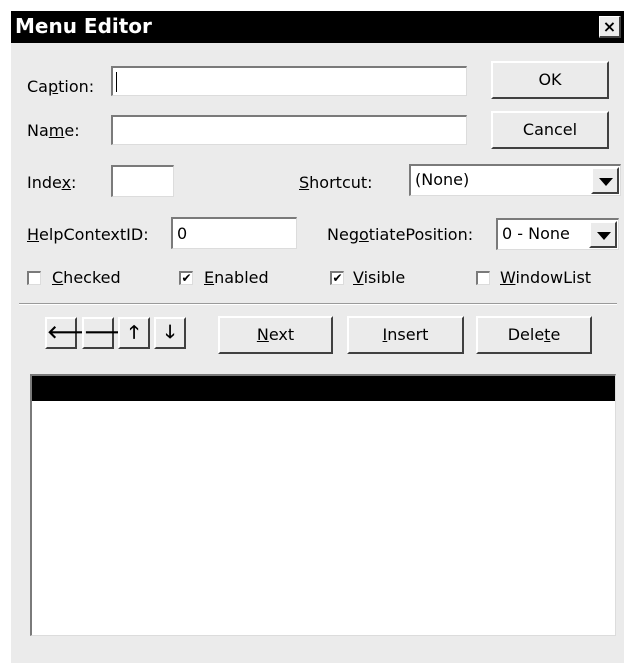 Image resolution: width=624 pixels, height=663 pixels. I want to click on move-up-button: 🡑, so click(134, 333).